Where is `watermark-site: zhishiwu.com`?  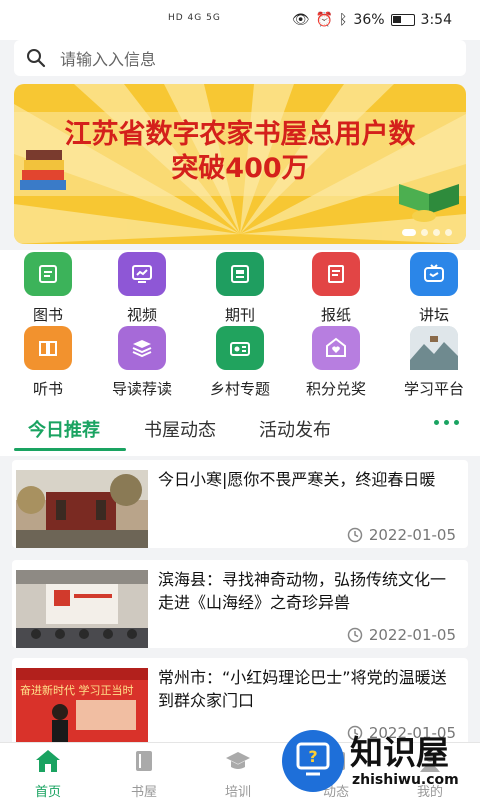
watermark-site: zhishiwu.com is located at coordinates (405, 780).